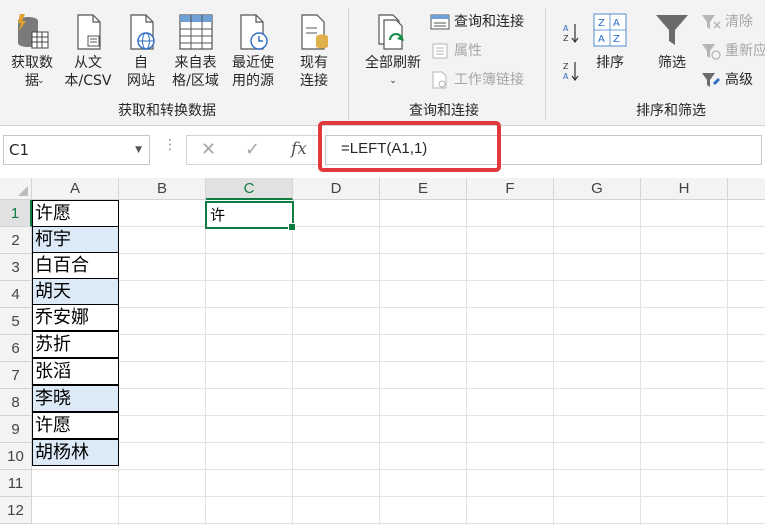 The image size is (765, 525). I want to click on column-header-g: G, so click(597, 189).